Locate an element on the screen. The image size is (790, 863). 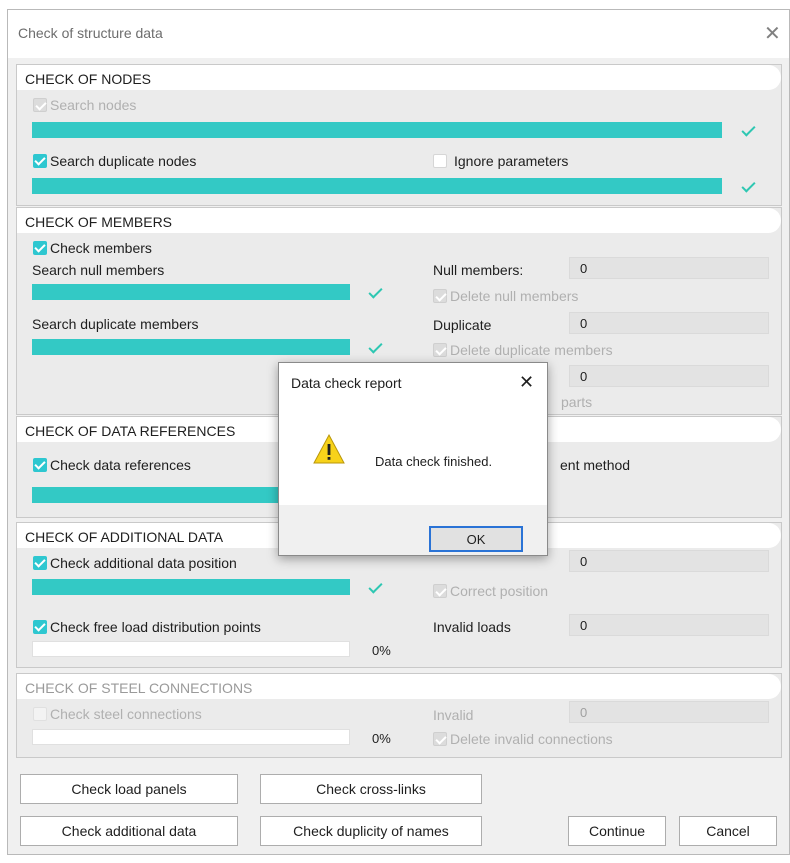
invalid-loads-label: Invalid loads is located at coordinates (472, 627).